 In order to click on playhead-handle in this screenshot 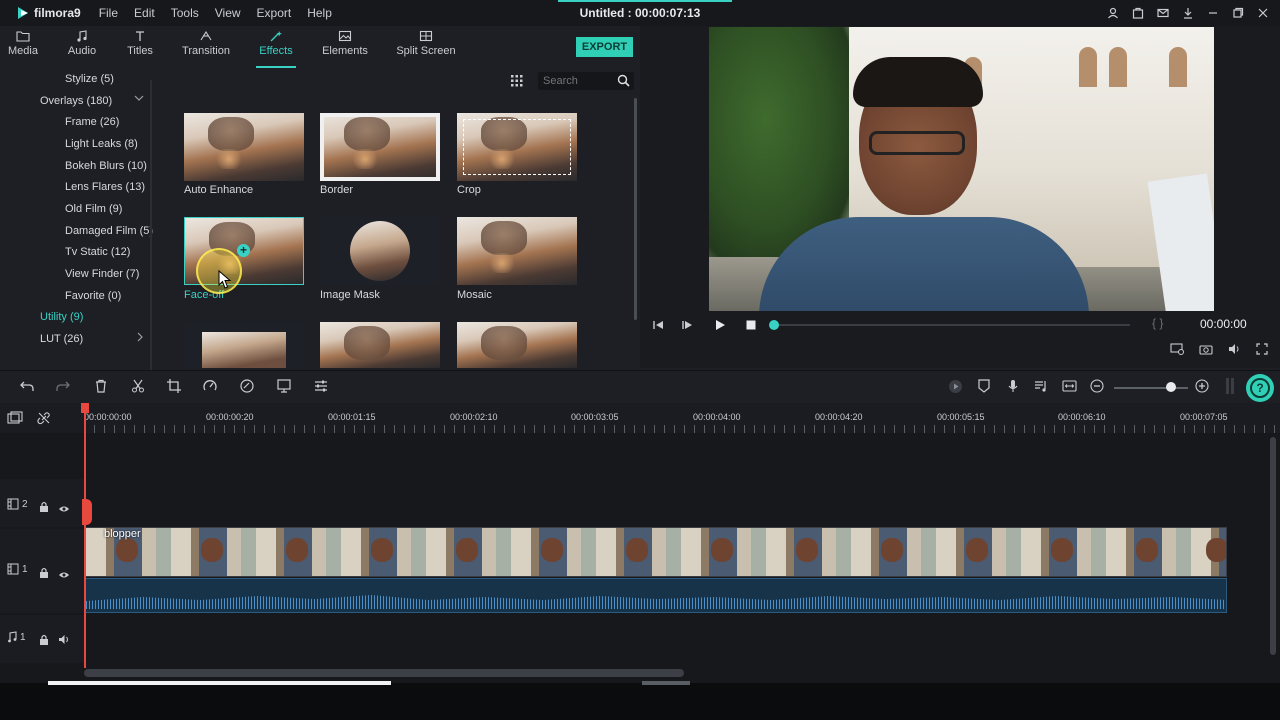, I will do `click(85, 408)`.